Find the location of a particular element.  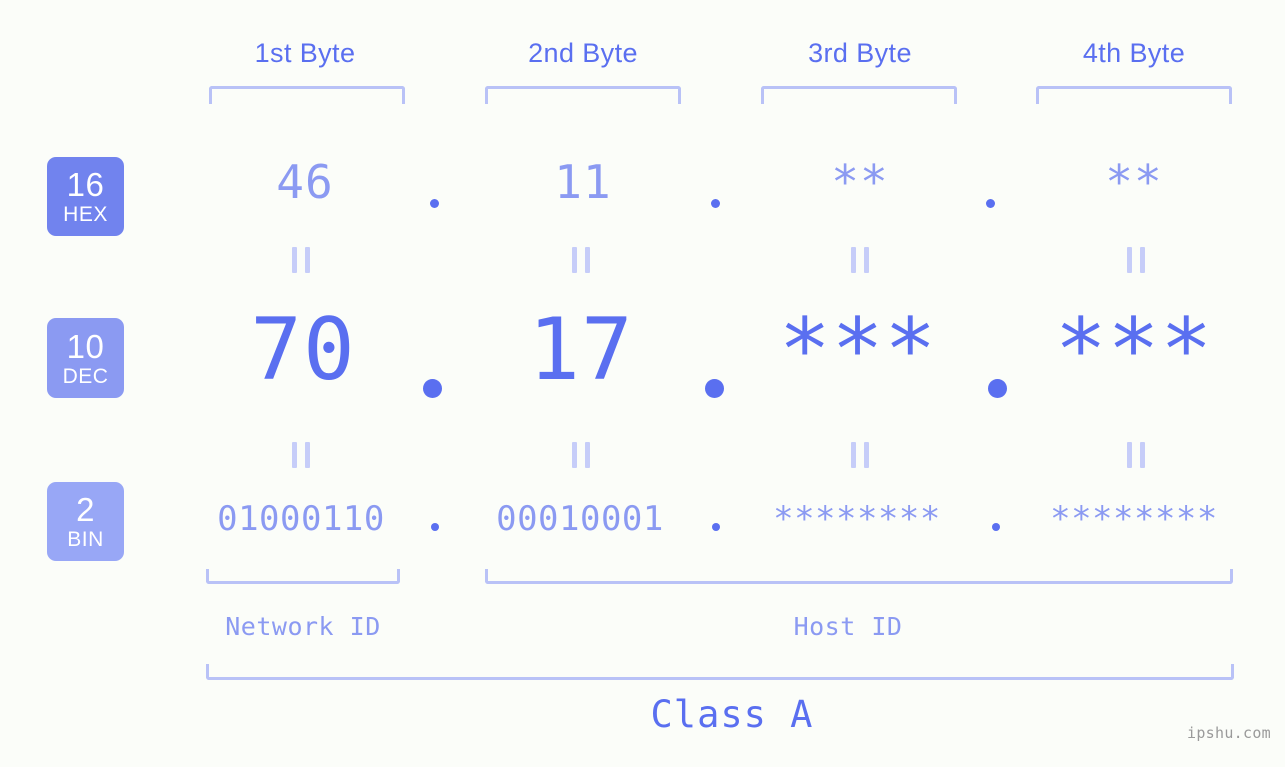

base-badge-dec: 10 DEC is located at coordinates (85, 358).